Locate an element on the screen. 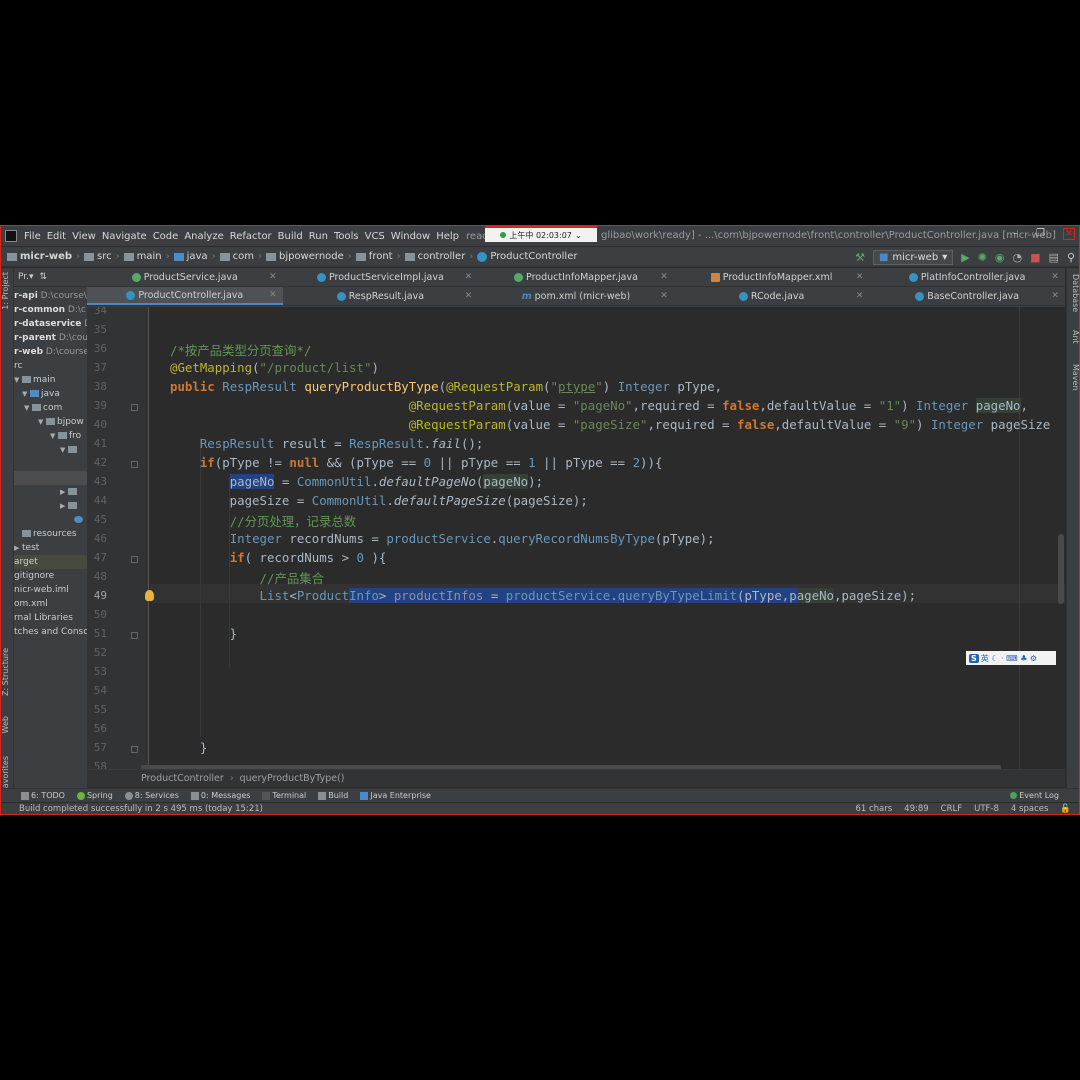 The width and height of the screenshot is (1080, 1080). tab-product-info-mapper-xml: ProductInfoMapper.xml ✕ is located at coordinates (772, 277).